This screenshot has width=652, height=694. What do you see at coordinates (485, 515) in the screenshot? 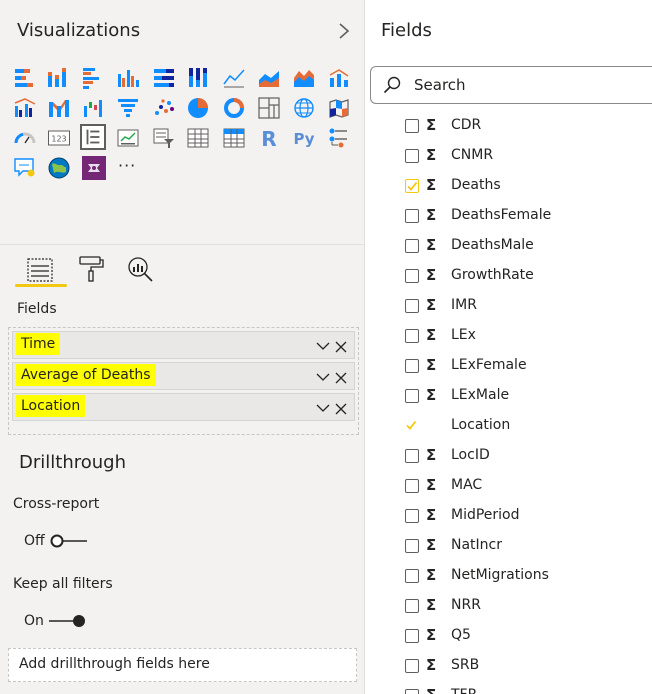
I see `field-name: MidPeriod` at bounding box center [485, 515].